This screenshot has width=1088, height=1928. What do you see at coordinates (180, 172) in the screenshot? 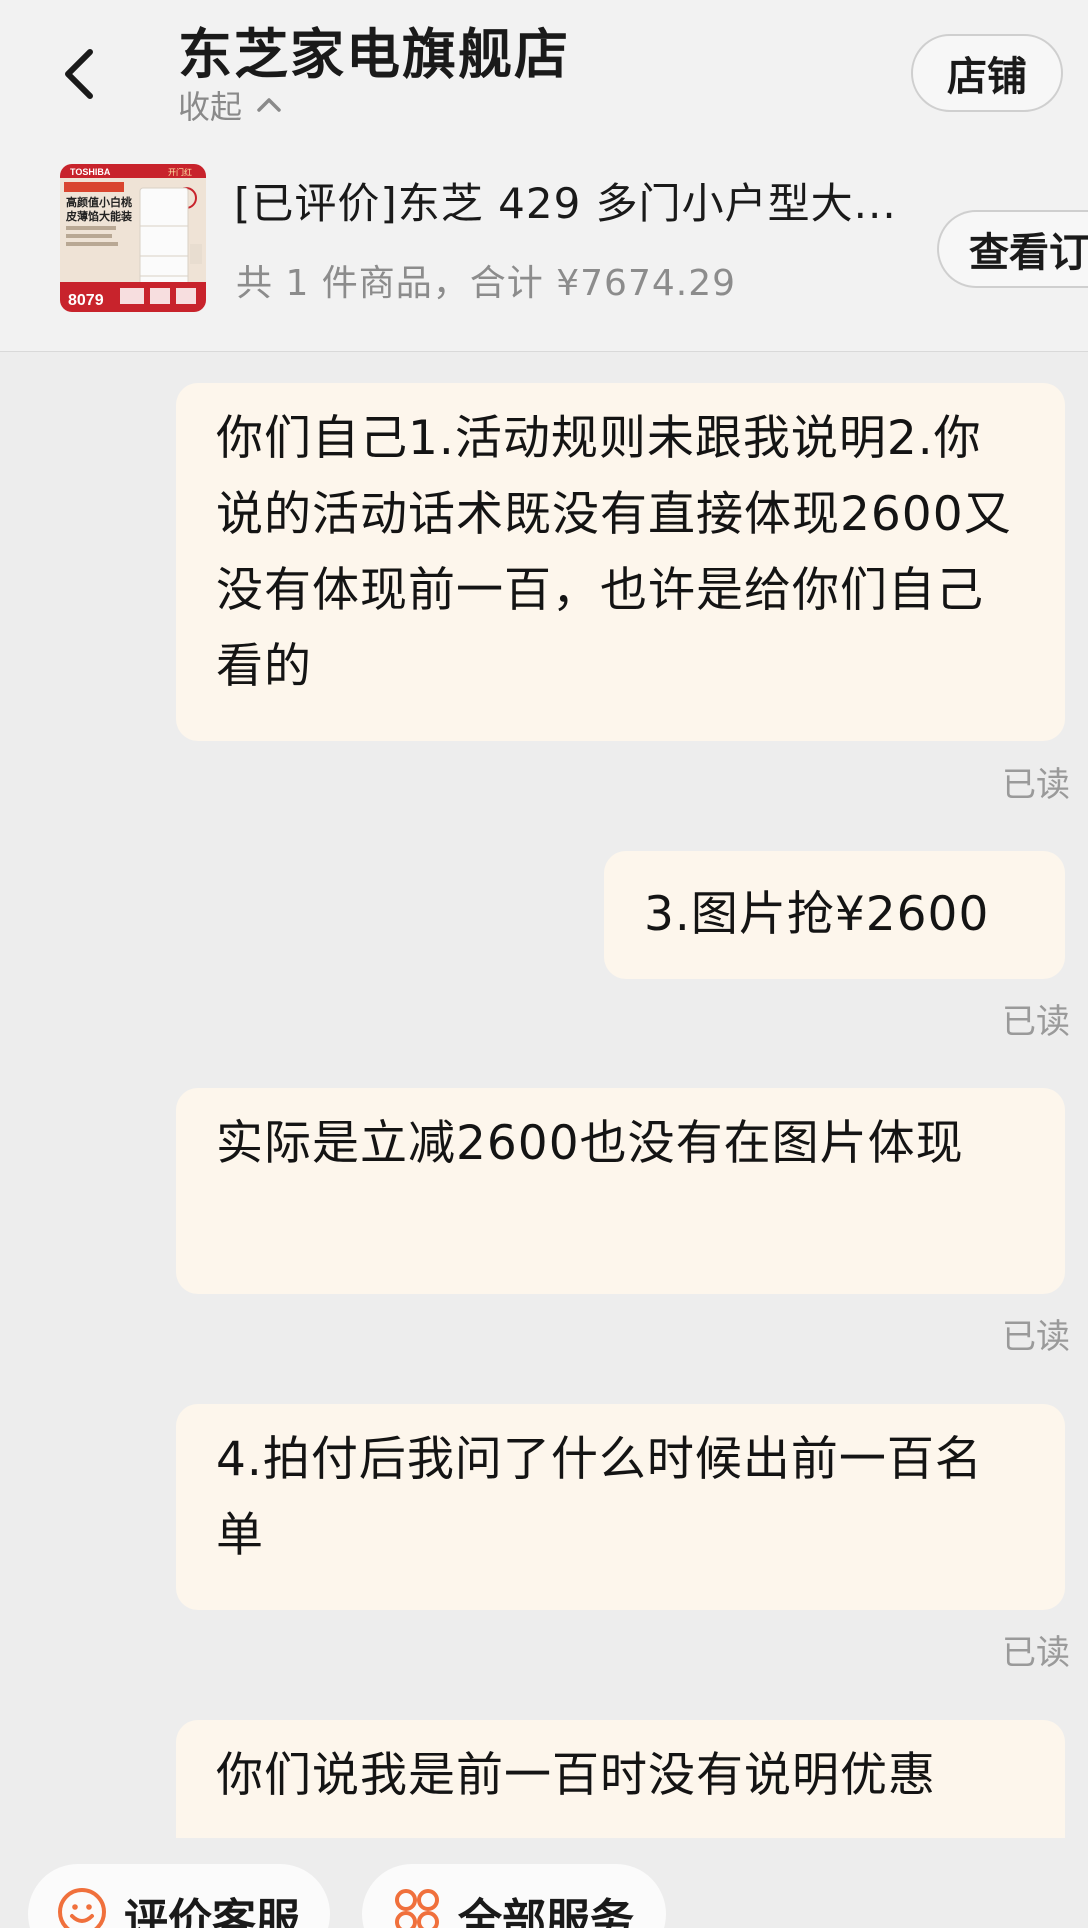
I see `thumbnail-tag: 开门红` at bounding box center [180, 172].